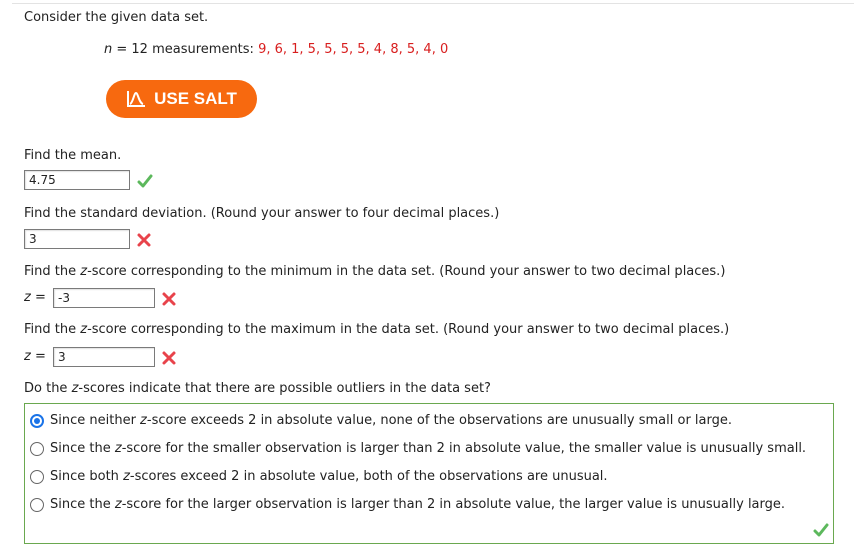 The image size is (854, 545). What do you see at coordinates (116, 17) in the screenshot?
I see `intro-text: Consider the given data set.` at bounding box center [116, 17].